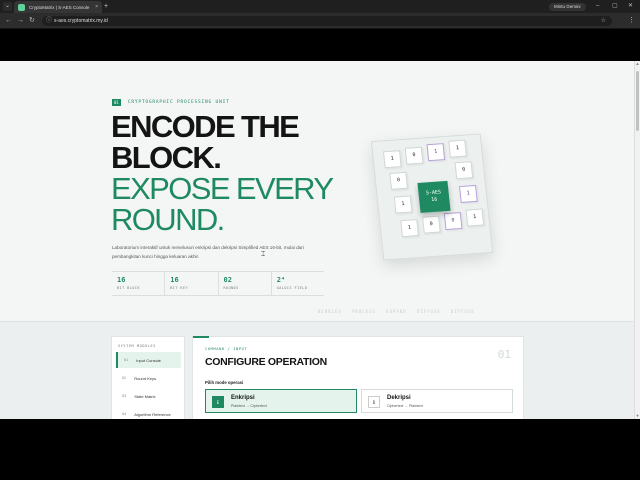  I want to click on mode-title: Enkripsi, so click(243, 398).